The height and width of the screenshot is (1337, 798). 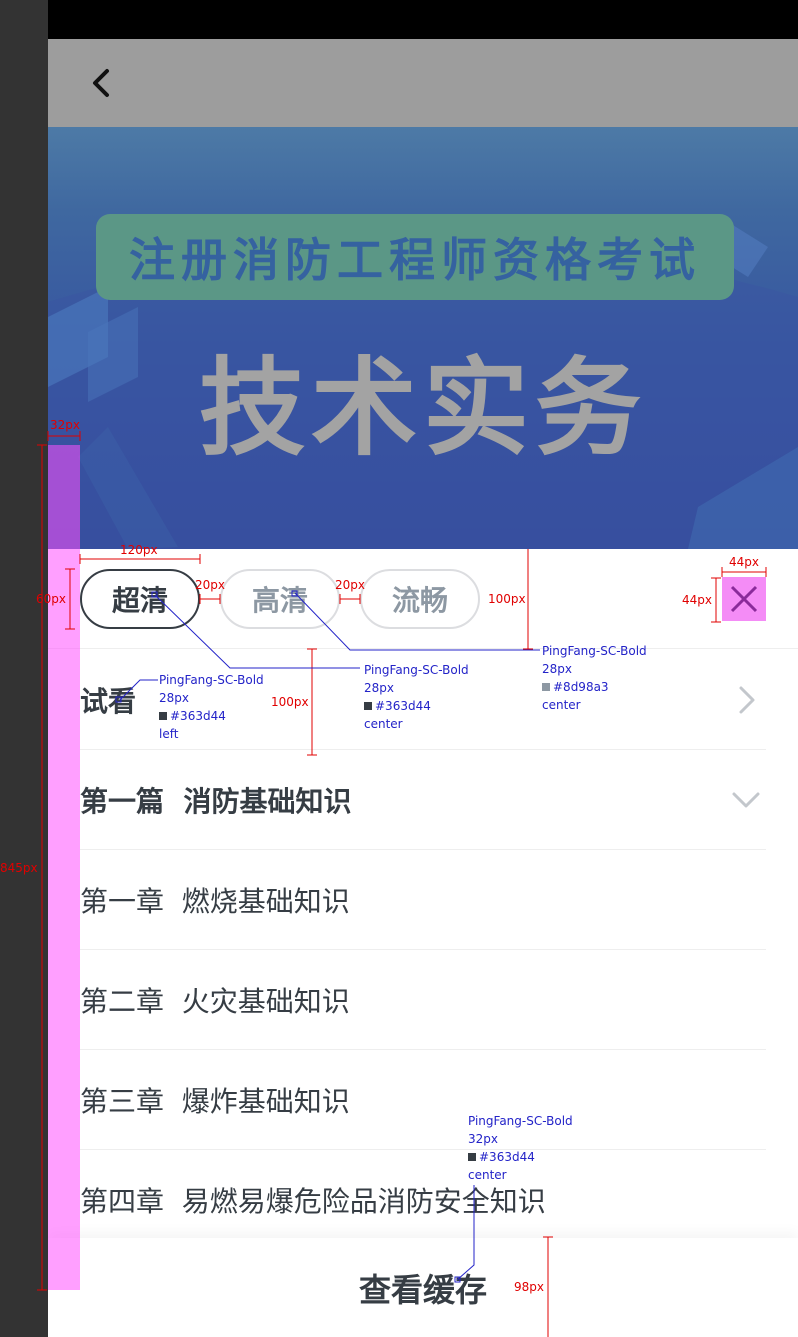 I want to click on view-cache-button: 查看缓存, so click(x=423, y=1287).